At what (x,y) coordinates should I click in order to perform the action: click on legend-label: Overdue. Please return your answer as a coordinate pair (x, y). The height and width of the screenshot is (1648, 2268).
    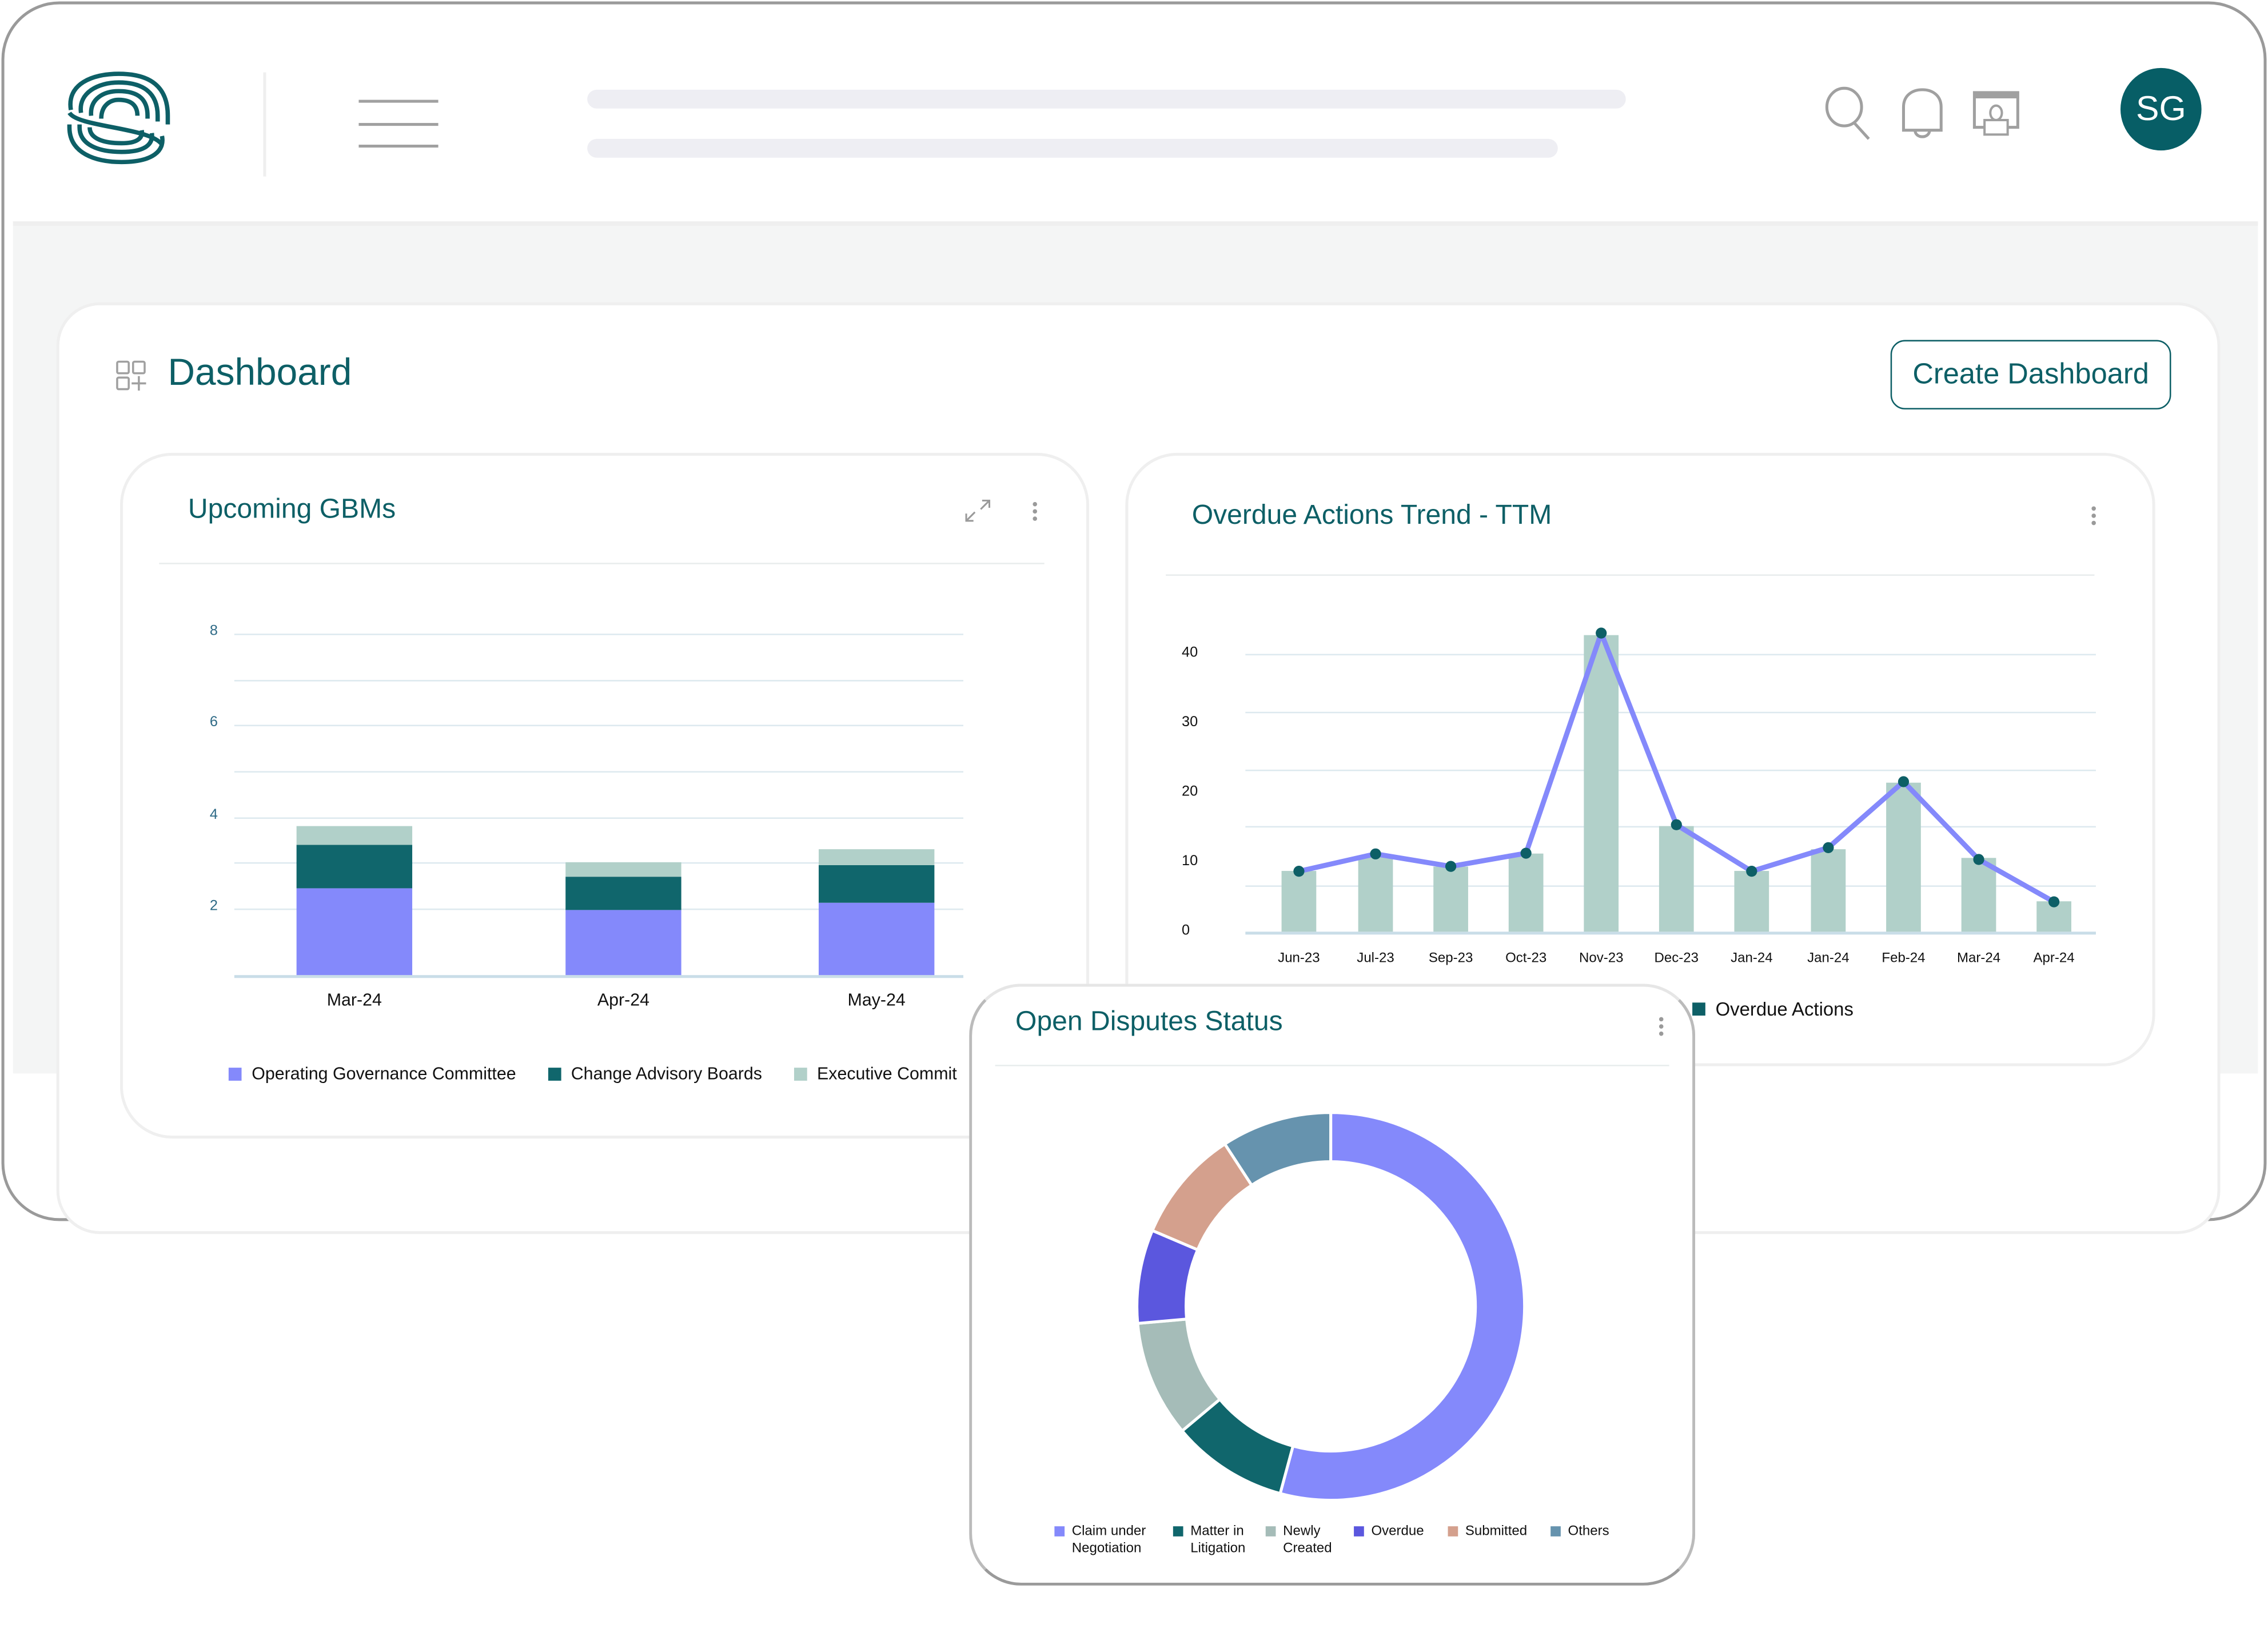
    Looking at the image, I should click on (1397, 1532).